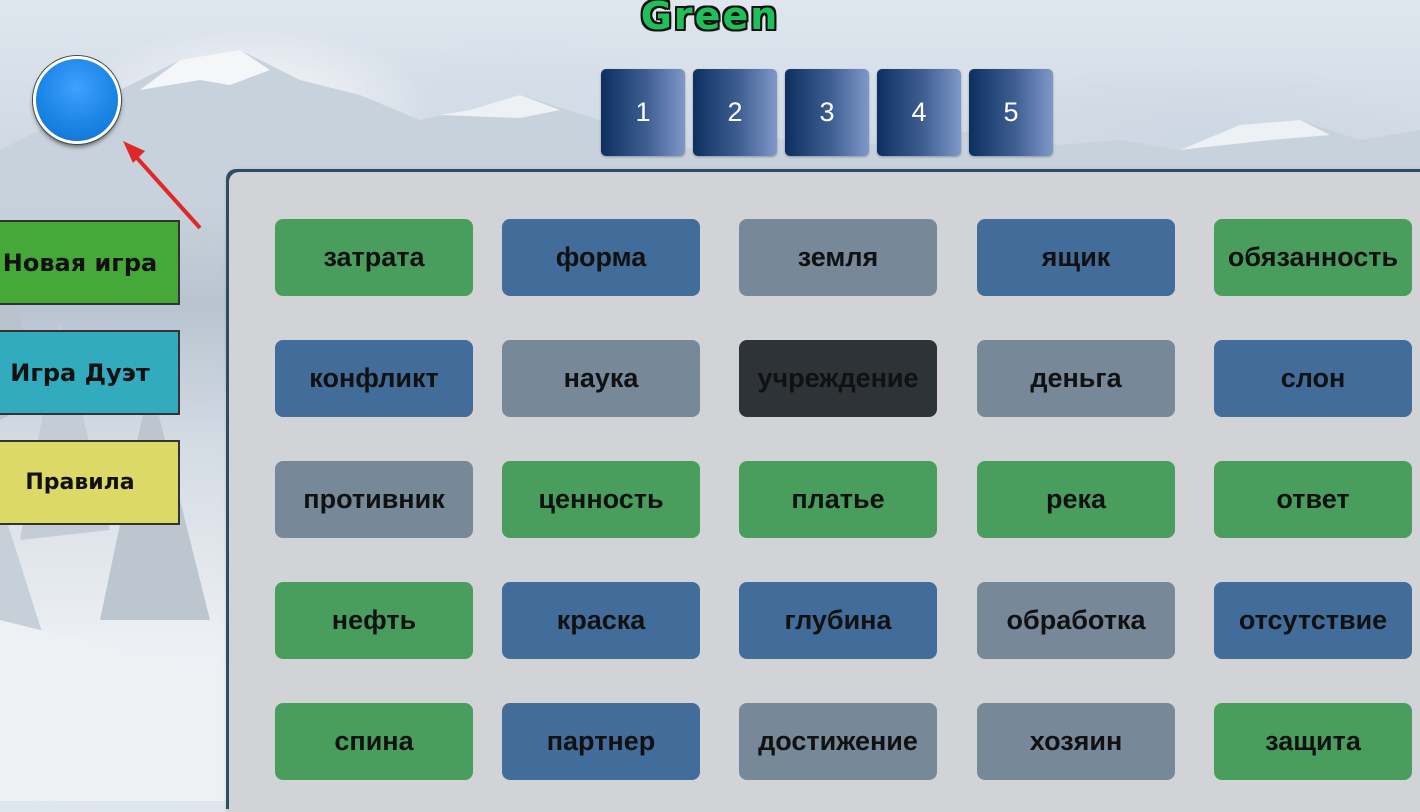  What do you see at coordinates (838, 620) in the screenshot?
I see `word-card: глубина` at bounding box center [838, 620].